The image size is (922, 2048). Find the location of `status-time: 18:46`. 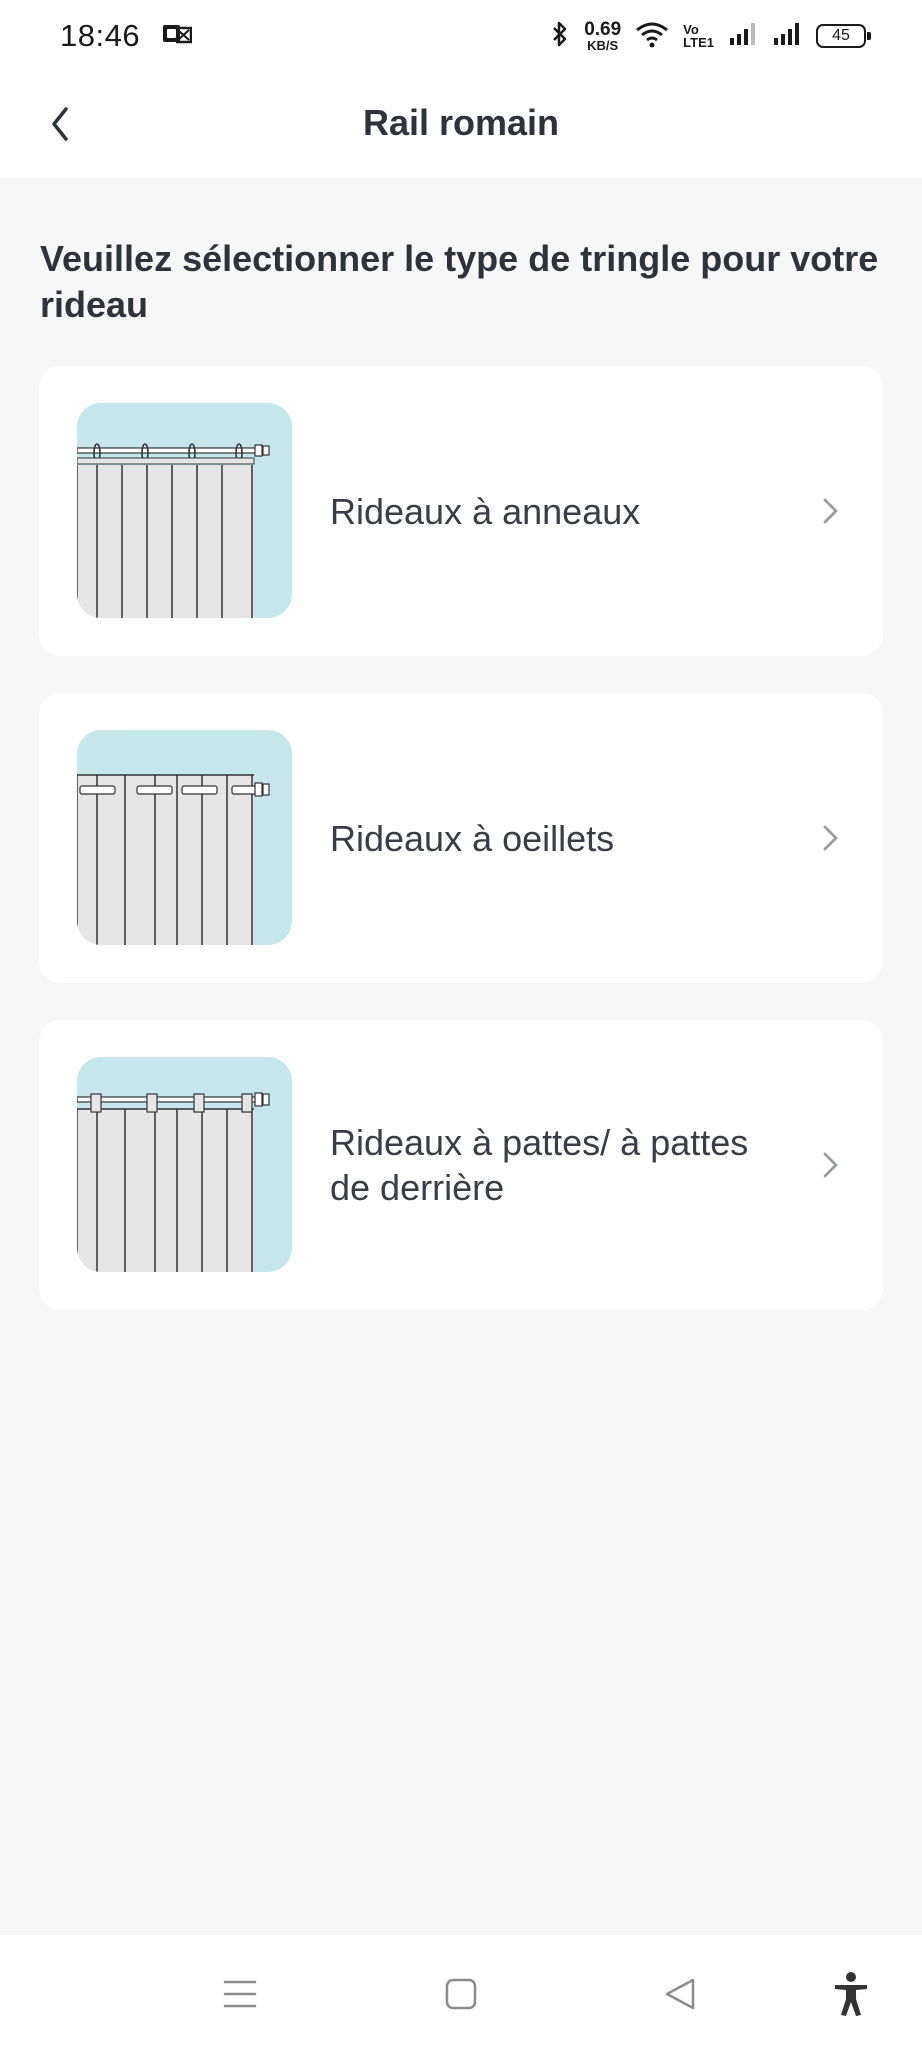

status-time: 18:46 is located at coordinates (100, 35).